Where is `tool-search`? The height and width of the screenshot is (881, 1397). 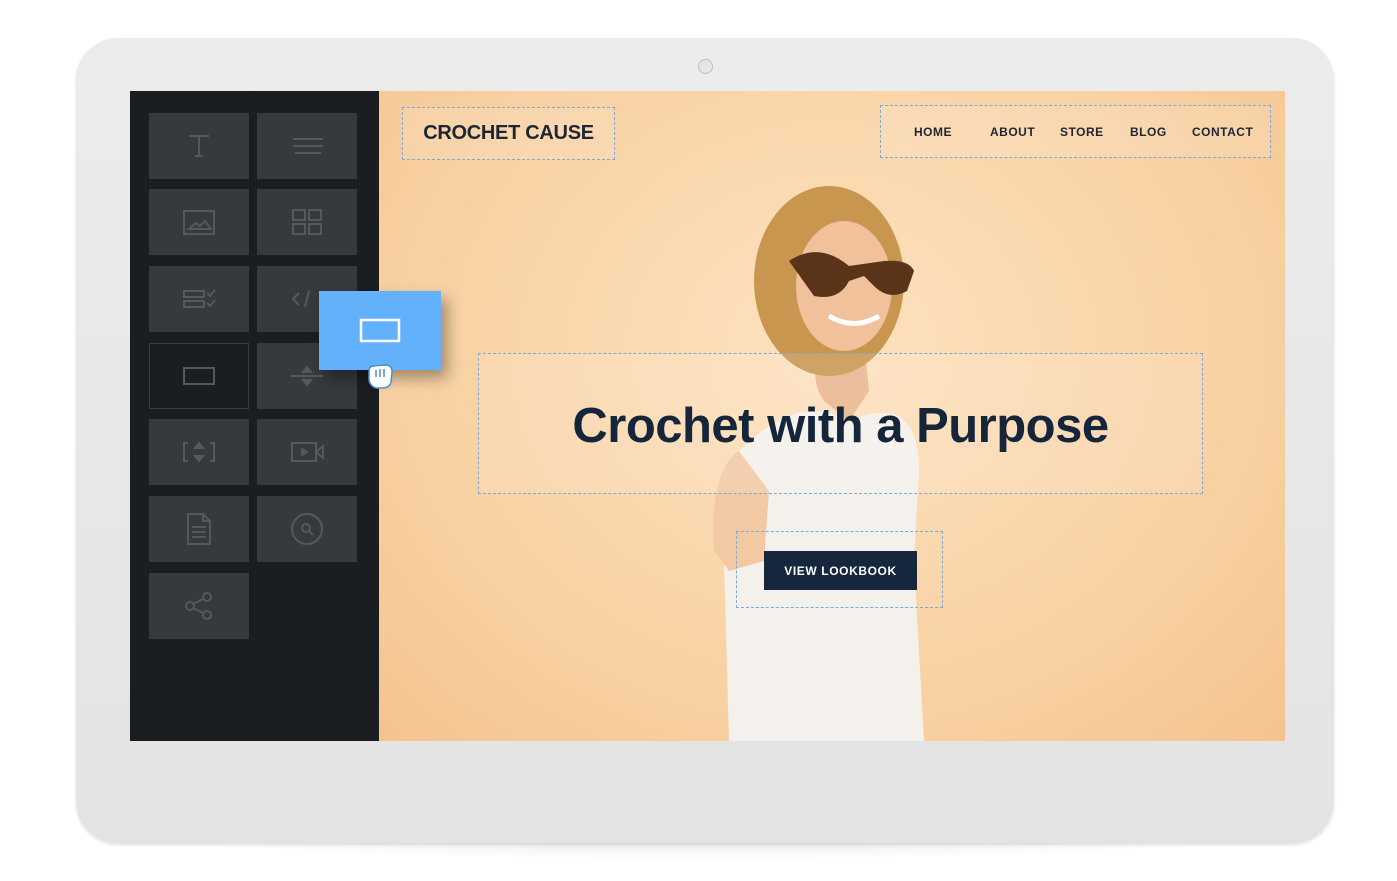 tool-search is located at coordinates (307, 529).